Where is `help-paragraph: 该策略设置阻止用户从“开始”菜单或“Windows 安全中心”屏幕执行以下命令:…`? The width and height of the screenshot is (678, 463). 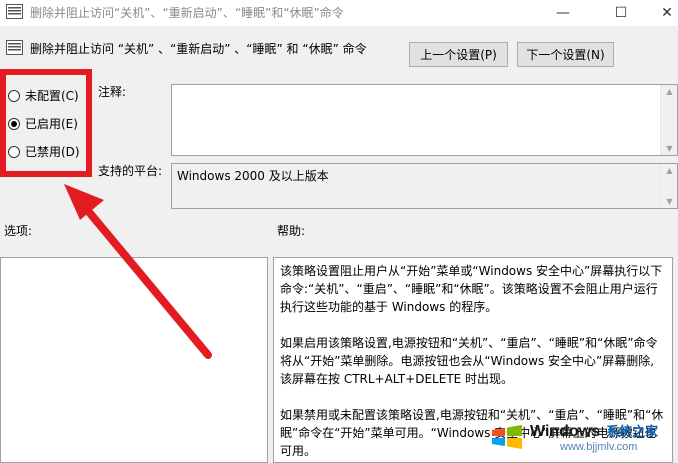
help-paragraph: 该策略设置阻止用户从“开始”菜单或“Windows 安全中心”屏幕执行以下命令:… is located at coordinates (471, 289).